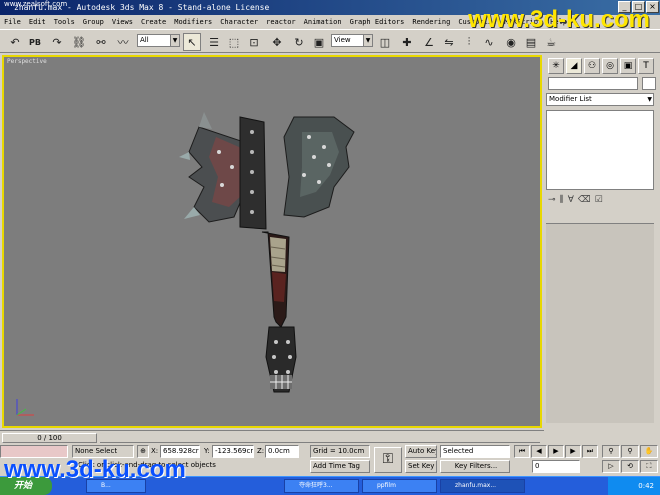 This screenshot has height=495, width=660. I want to click on next-frame-icon: ▶, so click(573, 451).